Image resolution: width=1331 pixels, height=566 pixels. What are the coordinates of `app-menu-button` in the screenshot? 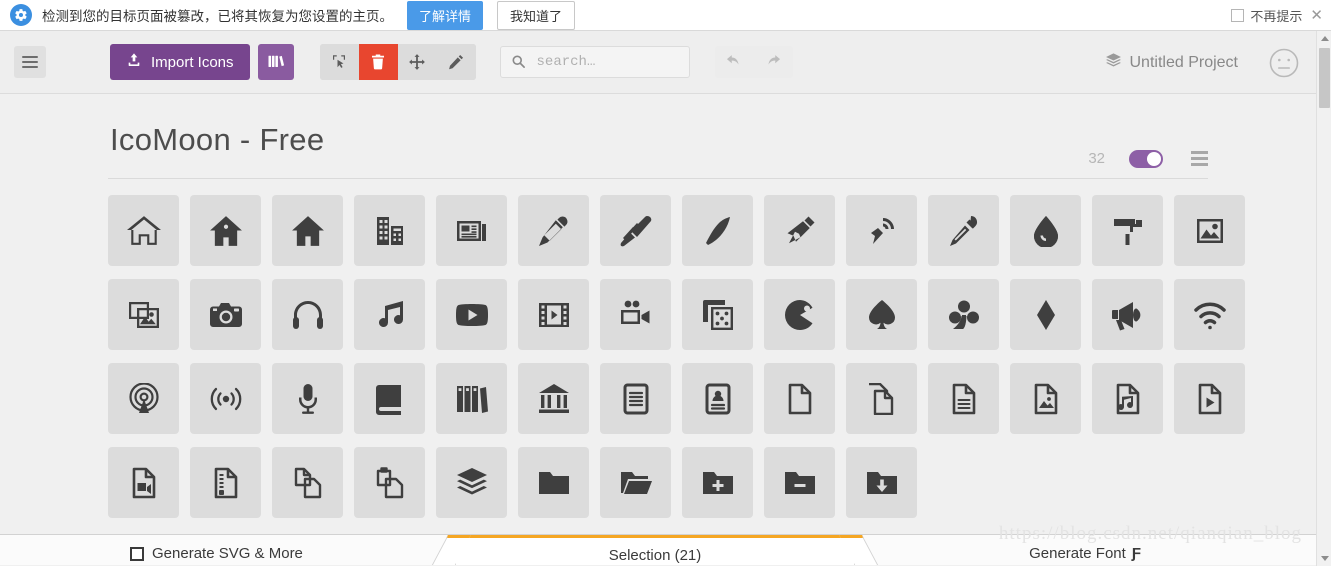 It's located at (30, 62).